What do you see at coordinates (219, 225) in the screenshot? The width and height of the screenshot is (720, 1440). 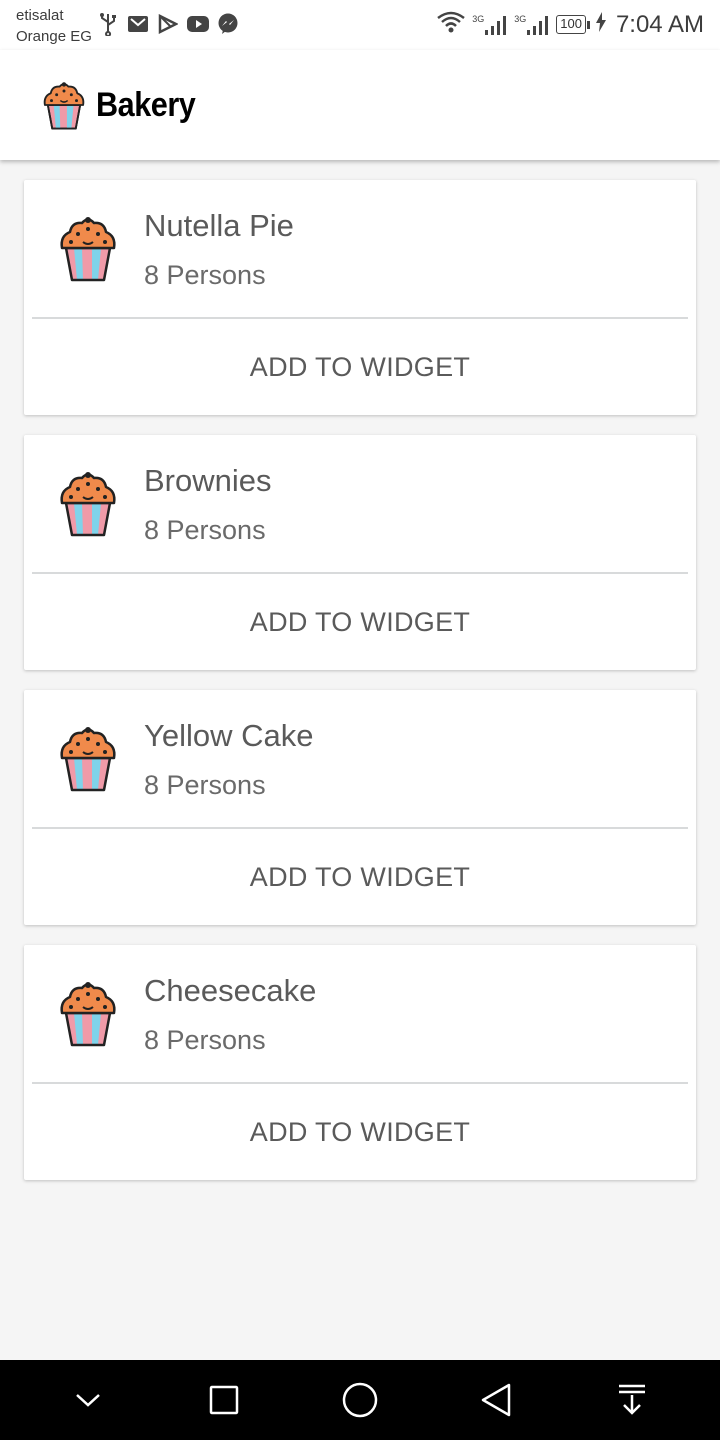 I see `recipe-name: Nutella Pie` at bounding box center [219, 225].